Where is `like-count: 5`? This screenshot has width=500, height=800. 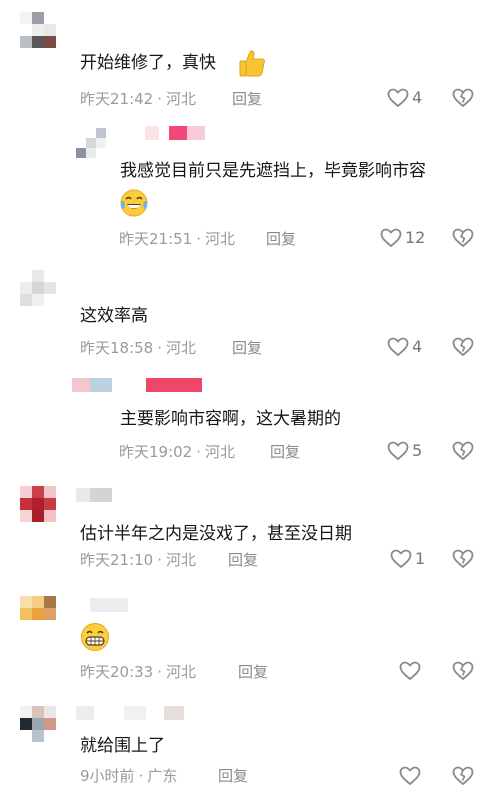 like-count: 5 is located at coordinates (417, 450).